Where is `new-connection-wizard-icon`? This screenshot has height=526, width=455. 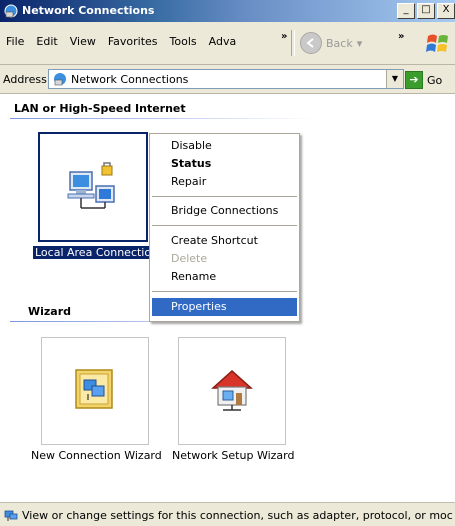
new-connection-wizard-icon is located at coordinates (94, 389).